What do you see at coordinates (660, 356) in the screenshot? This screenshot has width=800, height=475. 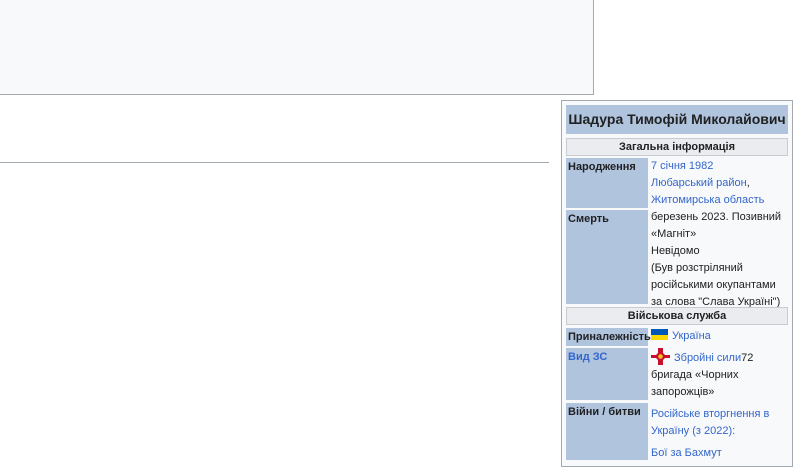 I see `armed-forces-emblem-icon` at bounding box center [660, 356].